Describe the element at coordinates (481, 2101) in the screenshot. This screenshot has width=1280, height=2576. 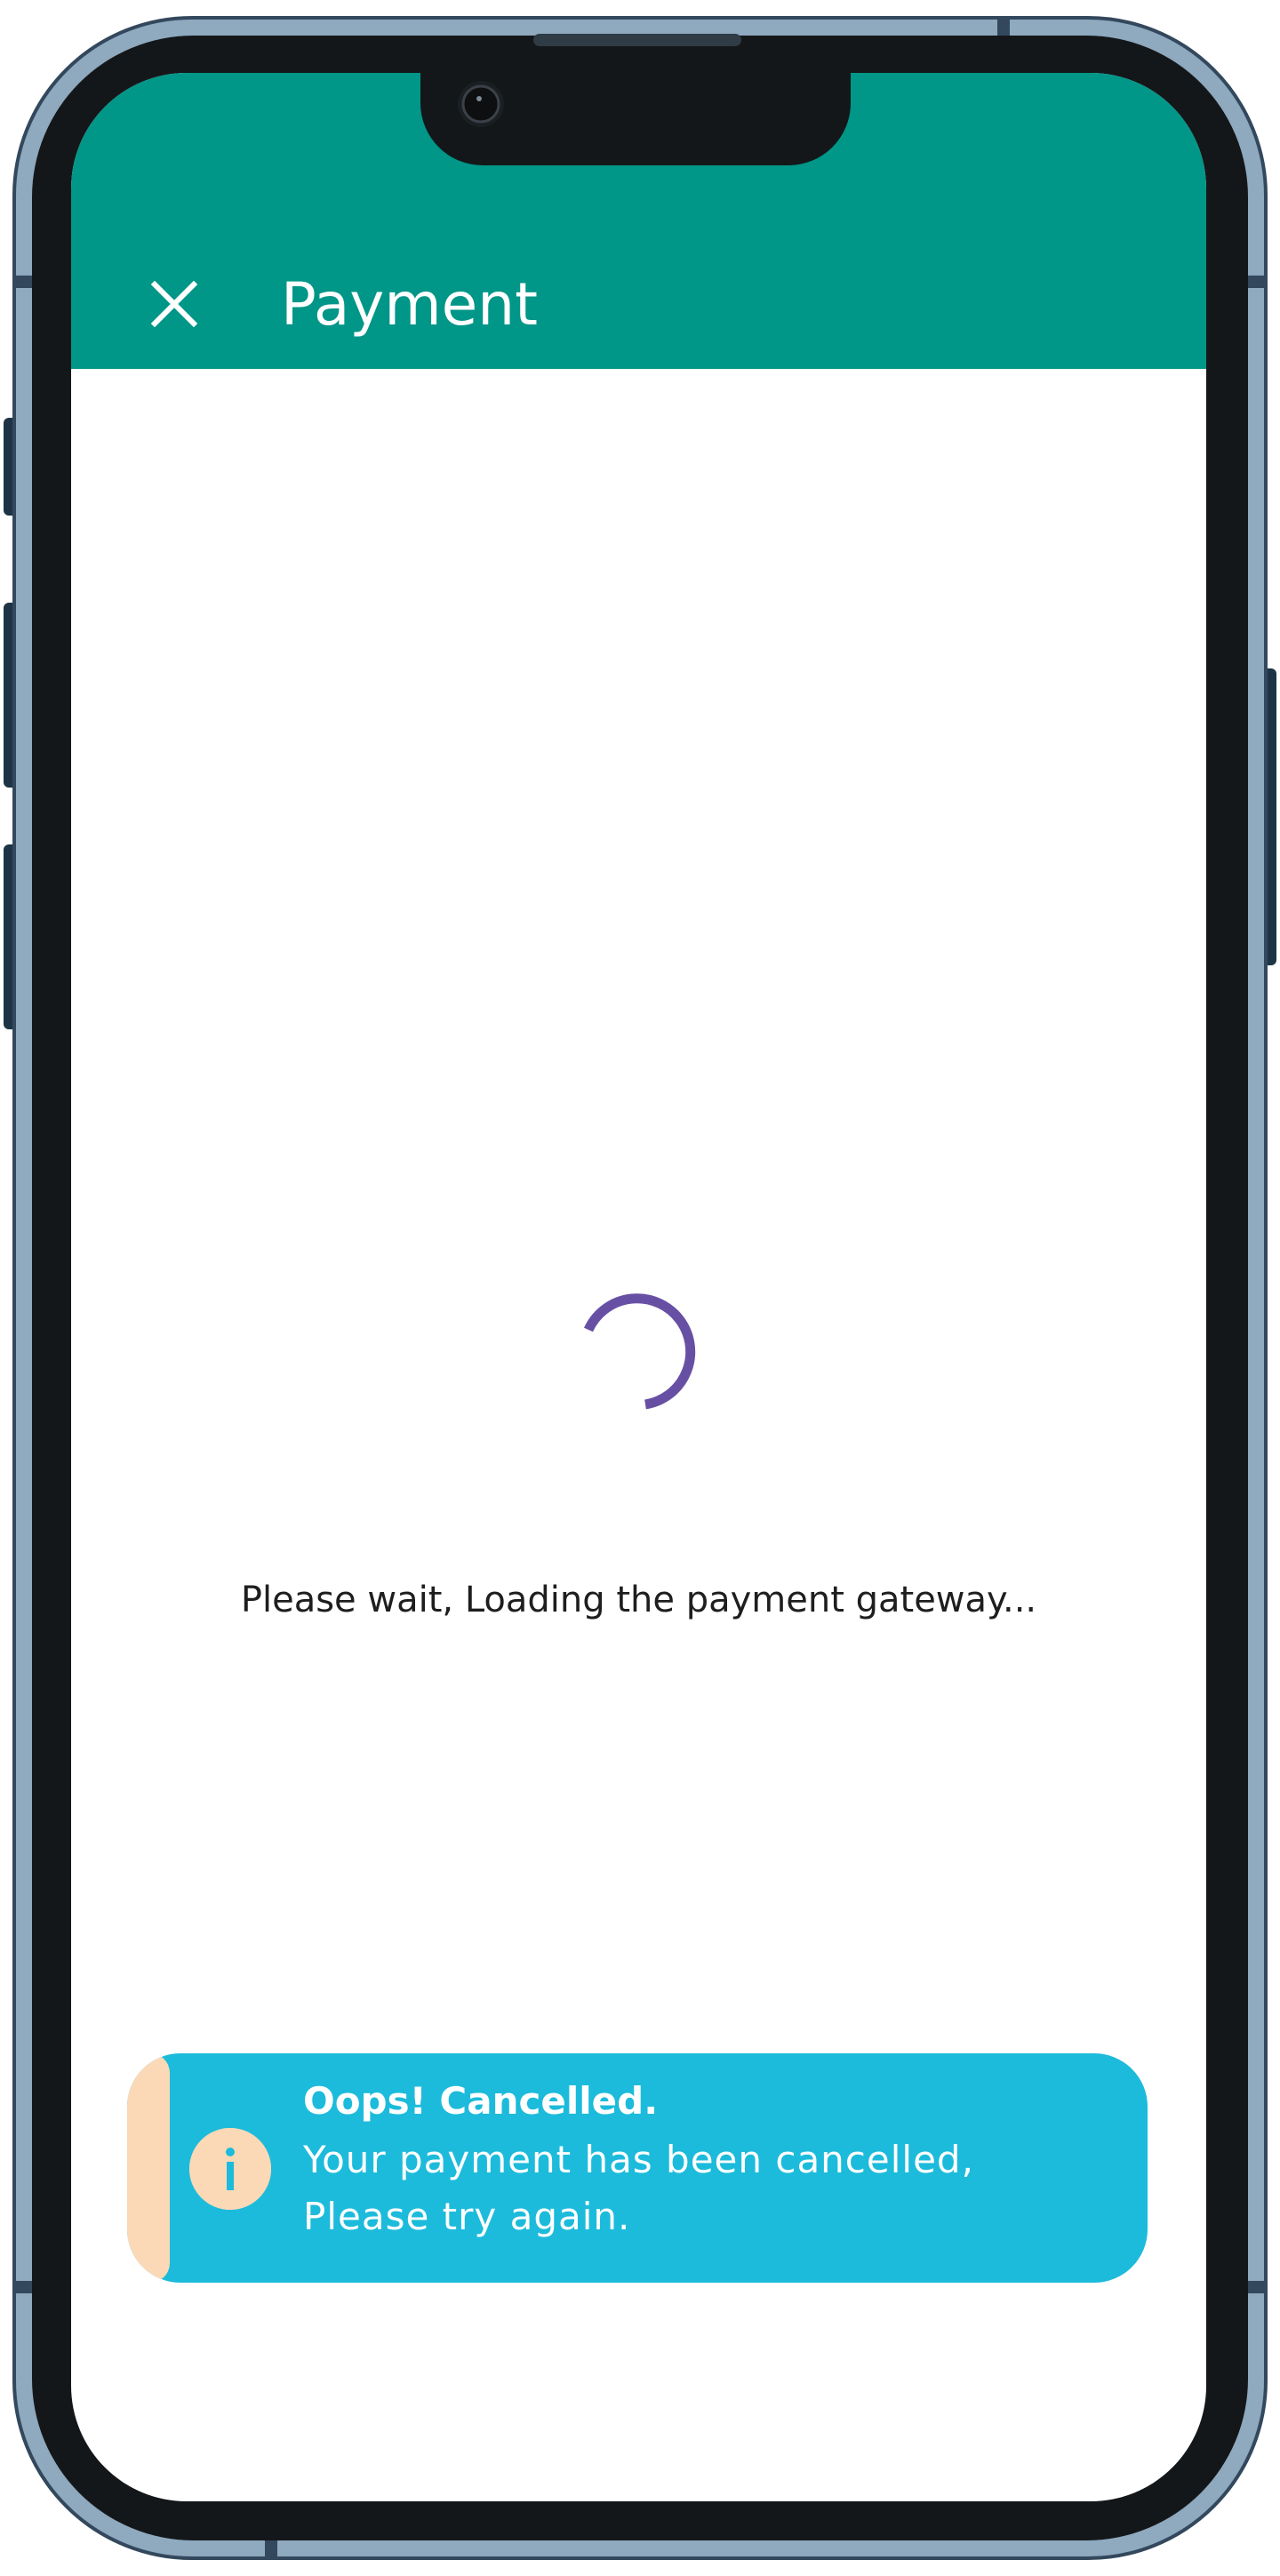
I see `snackbar-title: Oops! Cancelled.` at that location.